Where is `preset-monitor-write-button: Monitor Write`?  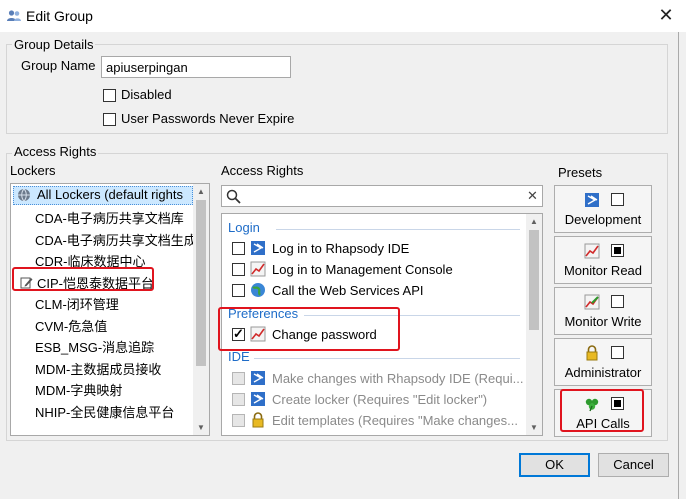 preset-monitor-write-button: Monitor Write is located at coordinates (603, 311).